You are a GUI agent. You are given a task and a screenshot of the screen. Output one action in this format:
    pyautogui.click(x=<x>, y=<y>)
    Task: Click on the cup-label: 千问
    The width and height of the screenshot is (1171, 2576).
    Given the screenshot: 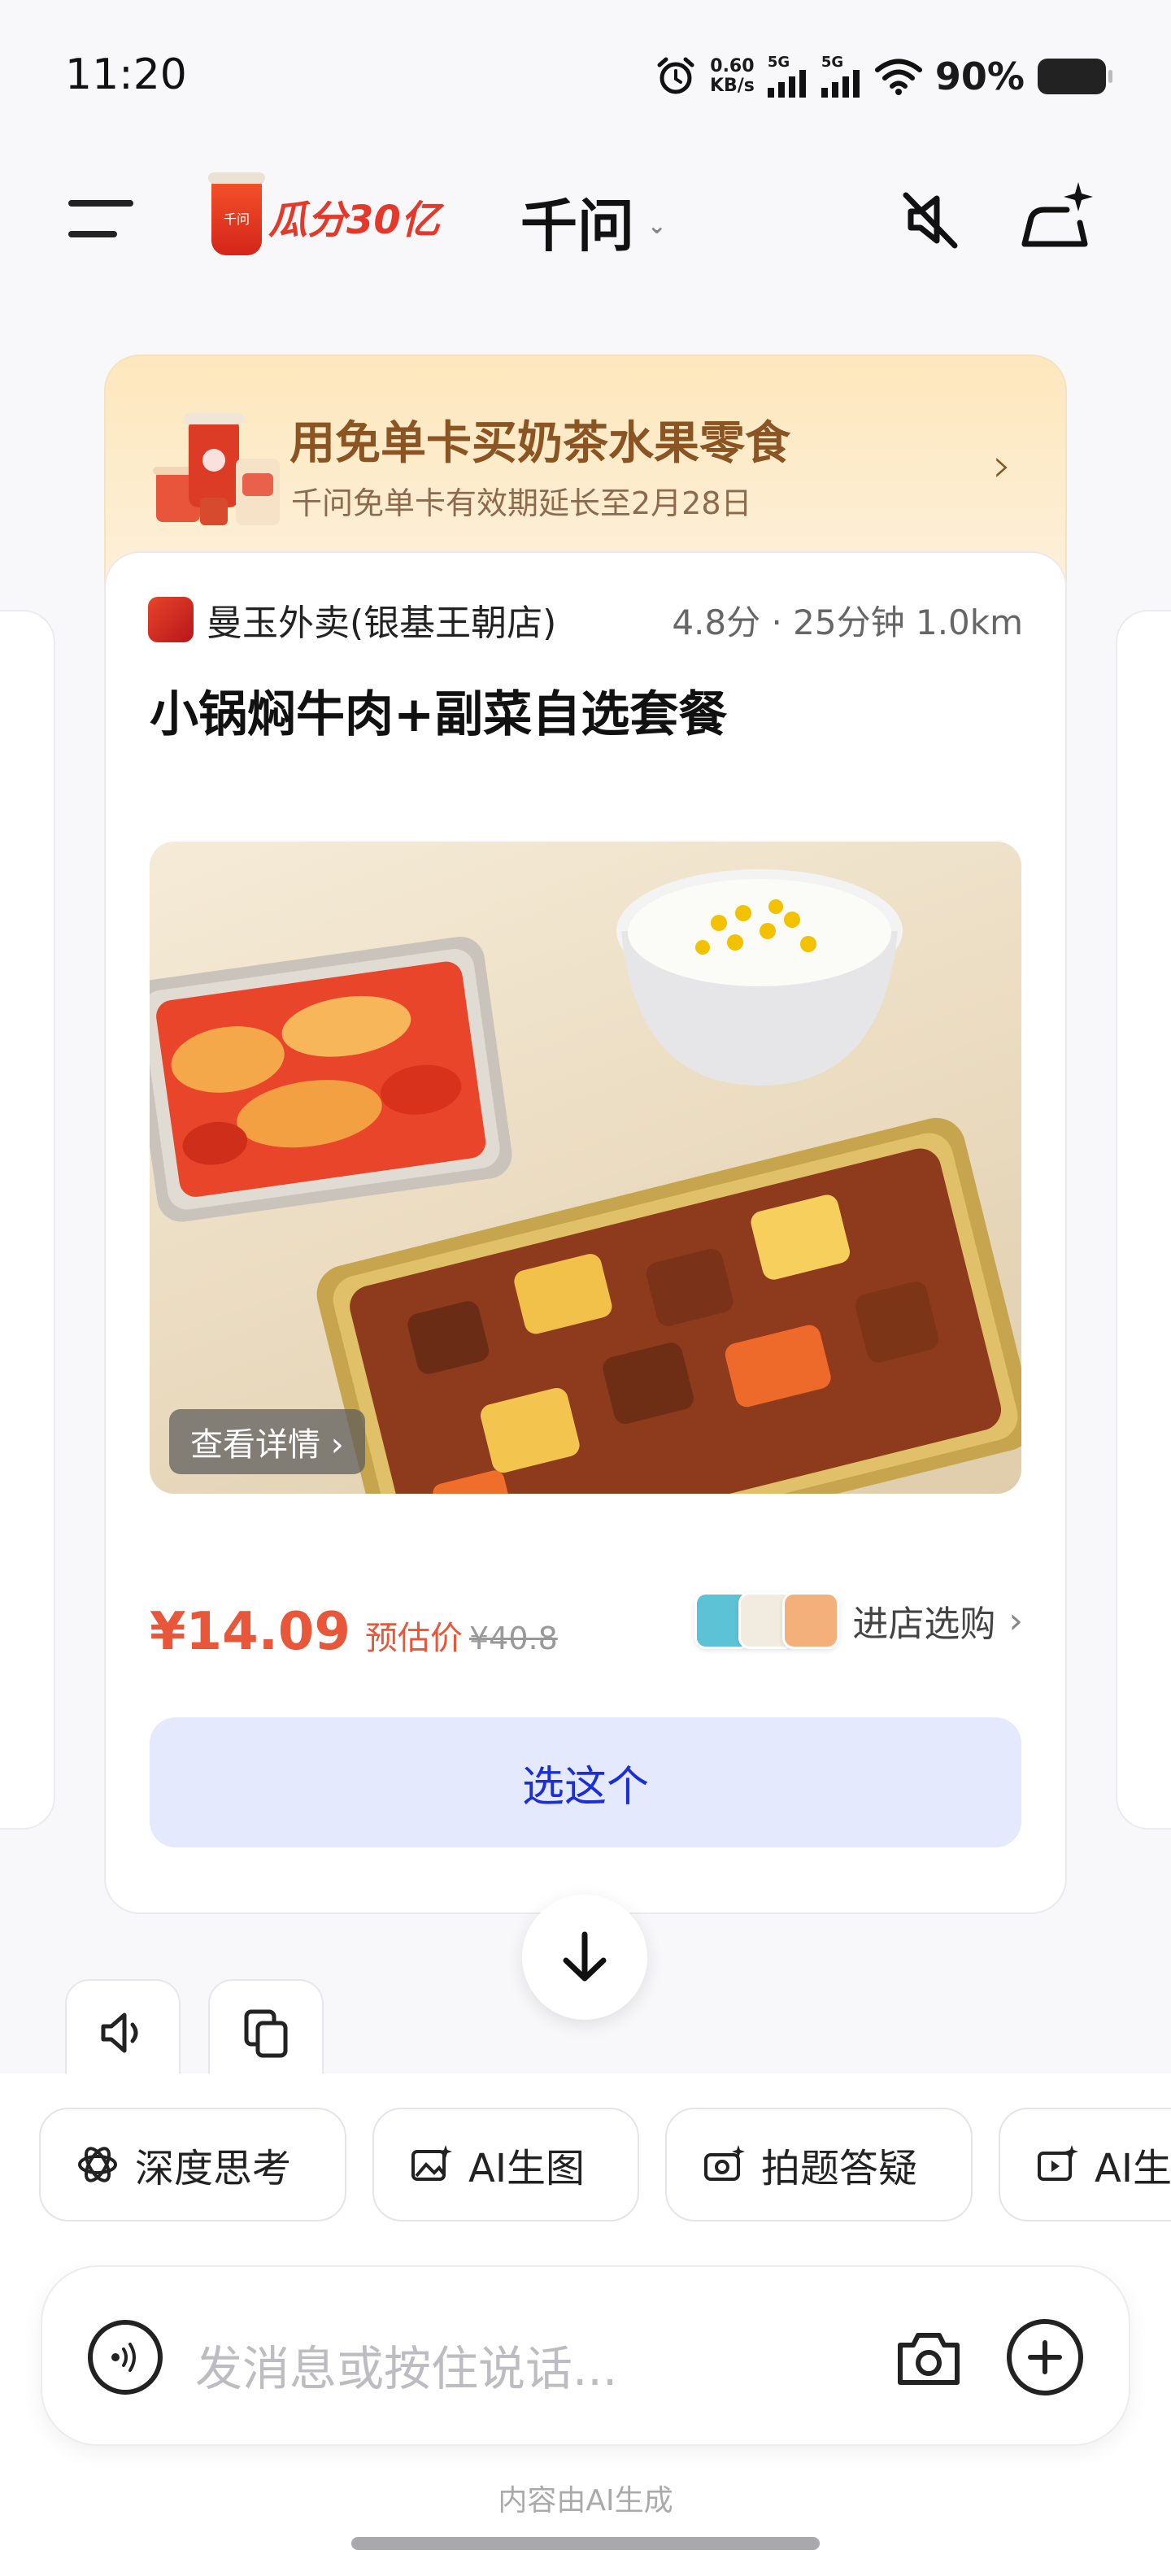 What is the action you would take?
    pyautogui.click(x=237, y=219)
    